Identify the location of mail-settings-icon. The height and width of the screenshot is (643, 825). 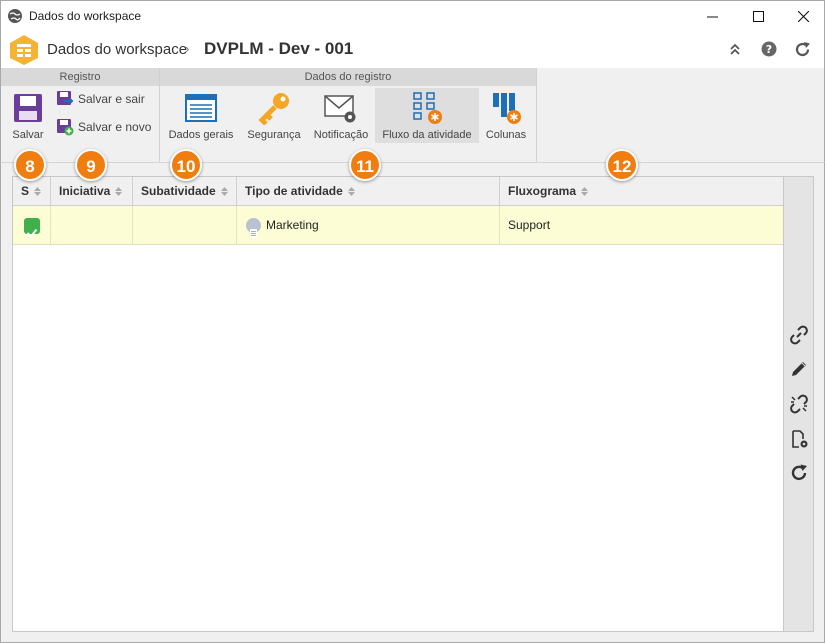
(341, 108).